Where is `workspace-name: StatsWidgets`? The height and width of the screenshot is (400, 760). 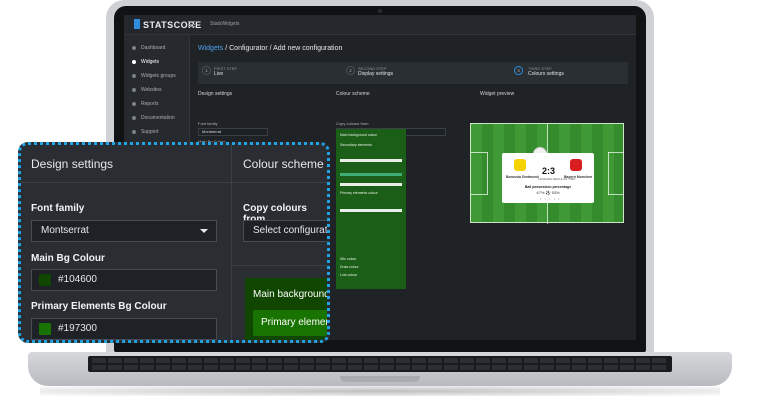
workspace-name: StatsWidgets is located at coordinates (224, 24).